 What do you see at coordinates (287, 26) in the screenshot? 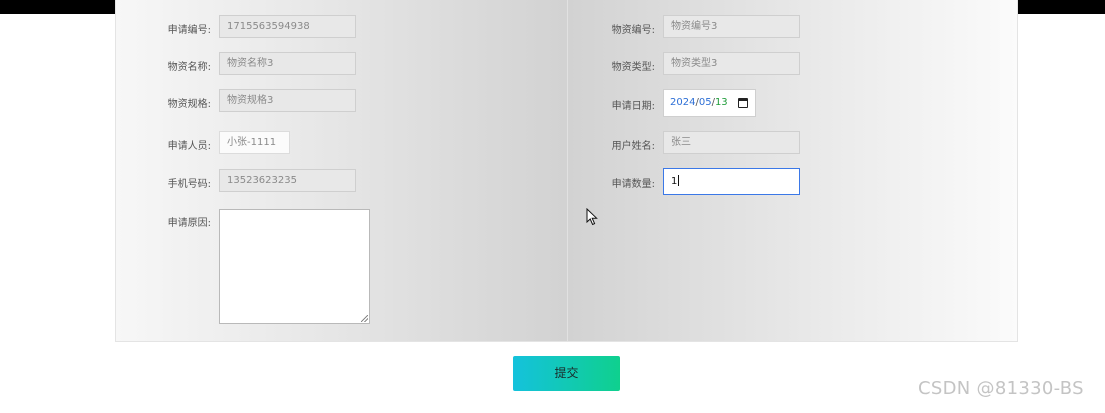
I see `application-no-field: 1715563594938` at bounding box center [287, 26].